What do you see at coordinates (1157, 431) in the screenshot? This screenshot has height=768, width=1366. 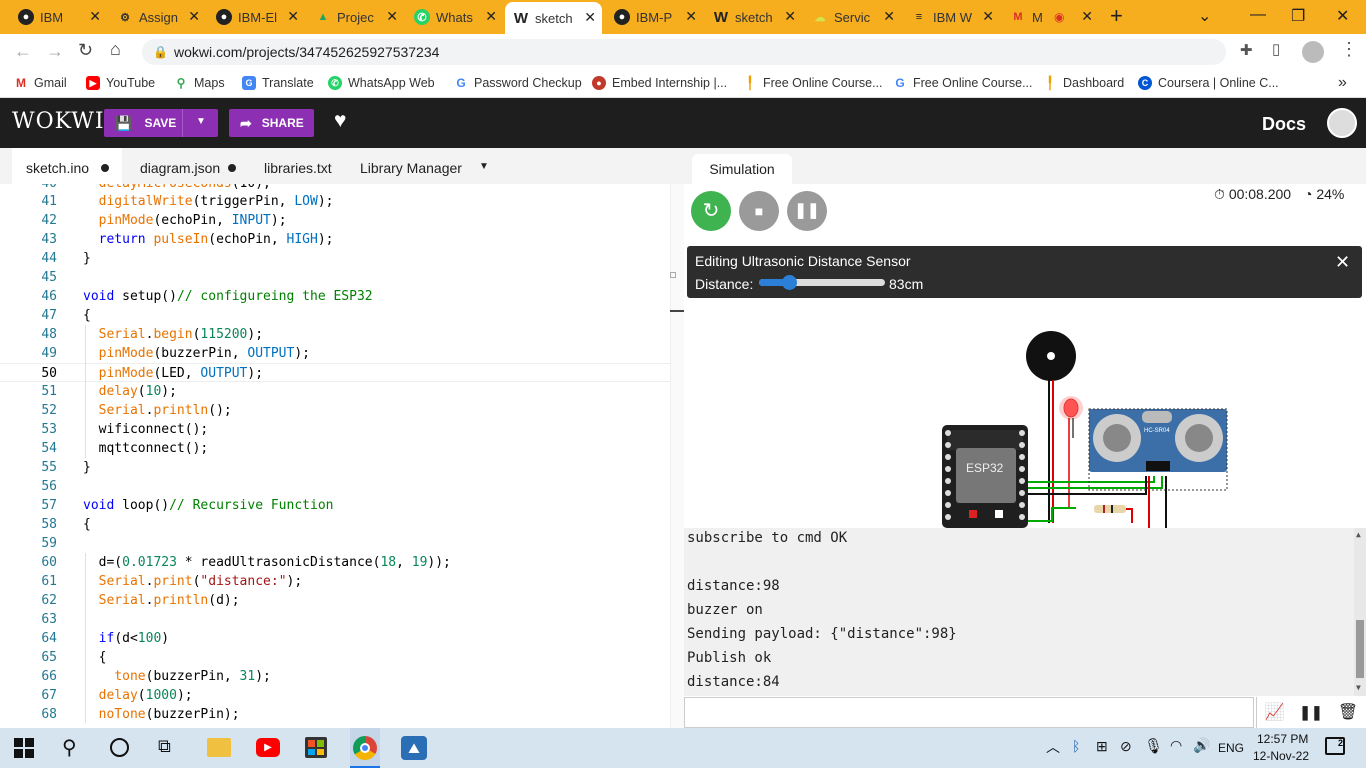 I see `sensor-label: HC-SR04` at bounding box center [1157, 431].